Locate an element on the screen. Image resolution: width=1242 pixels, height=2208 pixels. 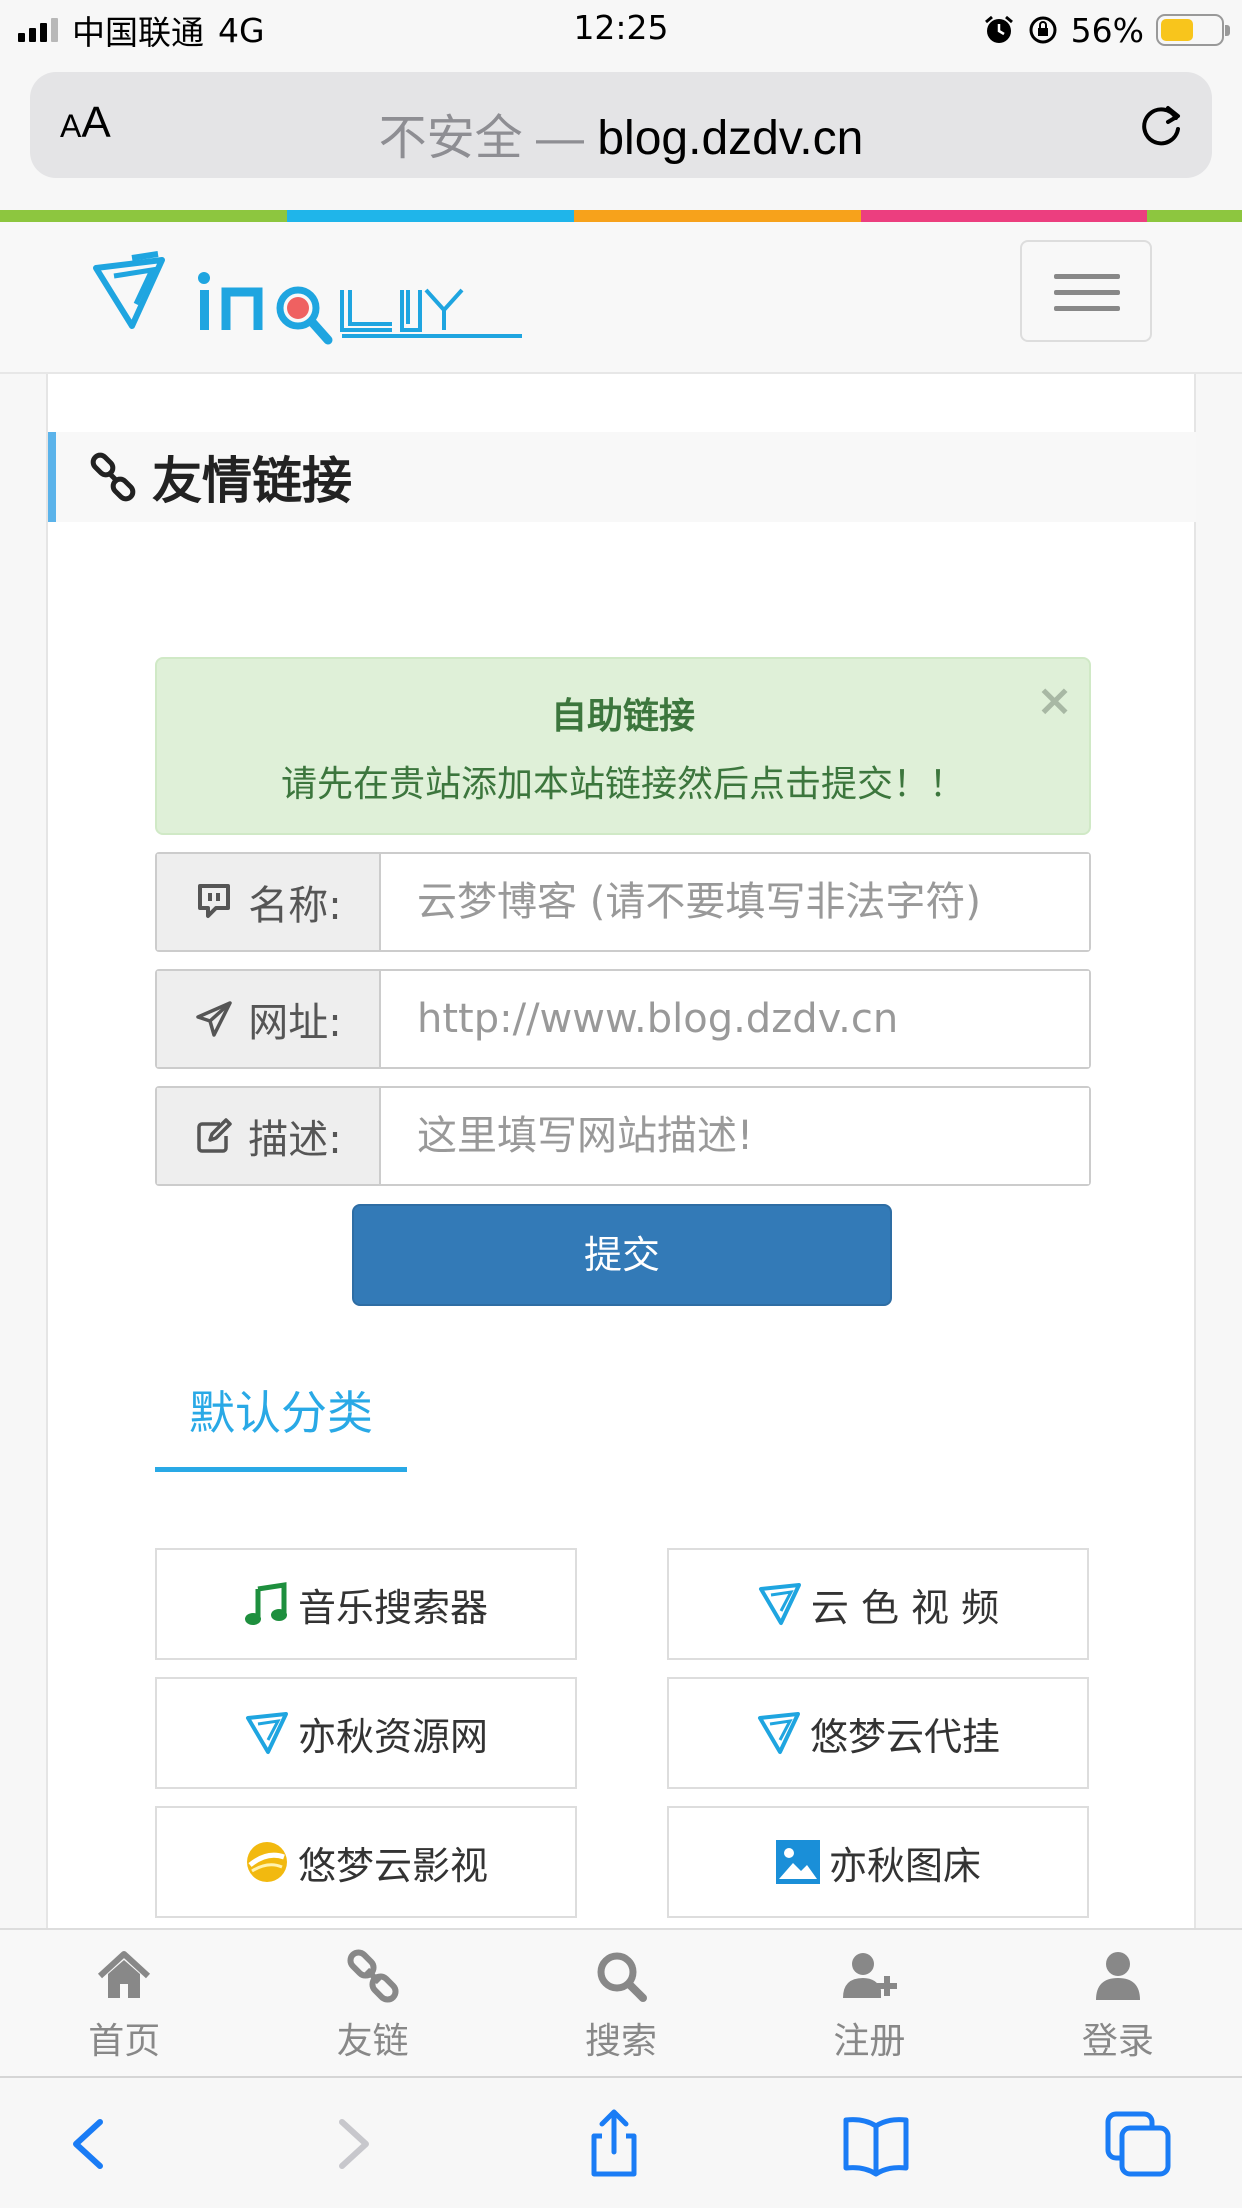
forward-icon is located at coordinates (352, 2144).